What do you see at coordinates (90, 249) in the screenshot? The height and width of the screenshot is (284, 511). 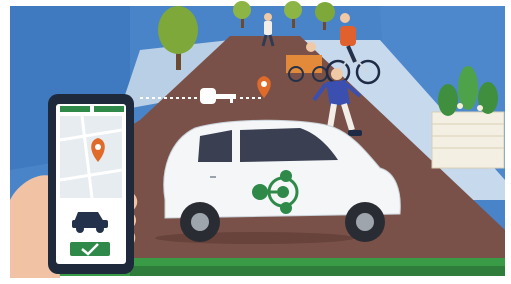 I see `confirm-button` at bounding box center [90, 249].